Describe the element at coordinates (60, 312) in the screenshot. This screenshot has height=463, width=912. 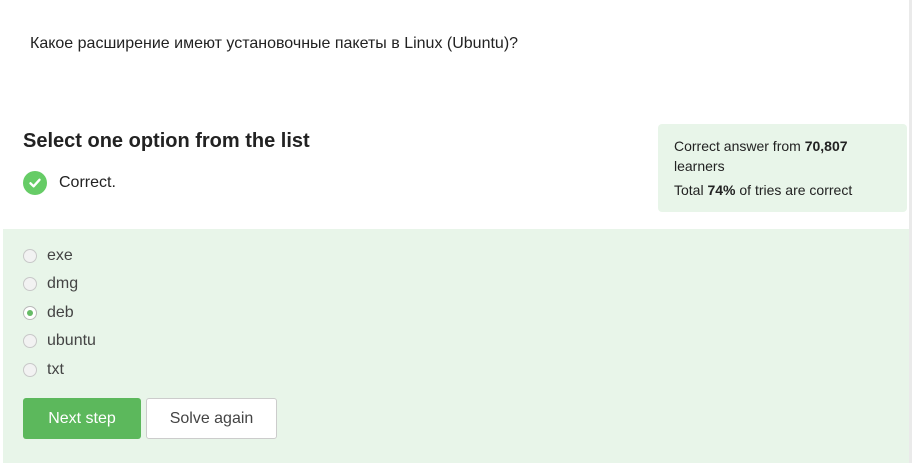
I see `option-label: deb` at that location.